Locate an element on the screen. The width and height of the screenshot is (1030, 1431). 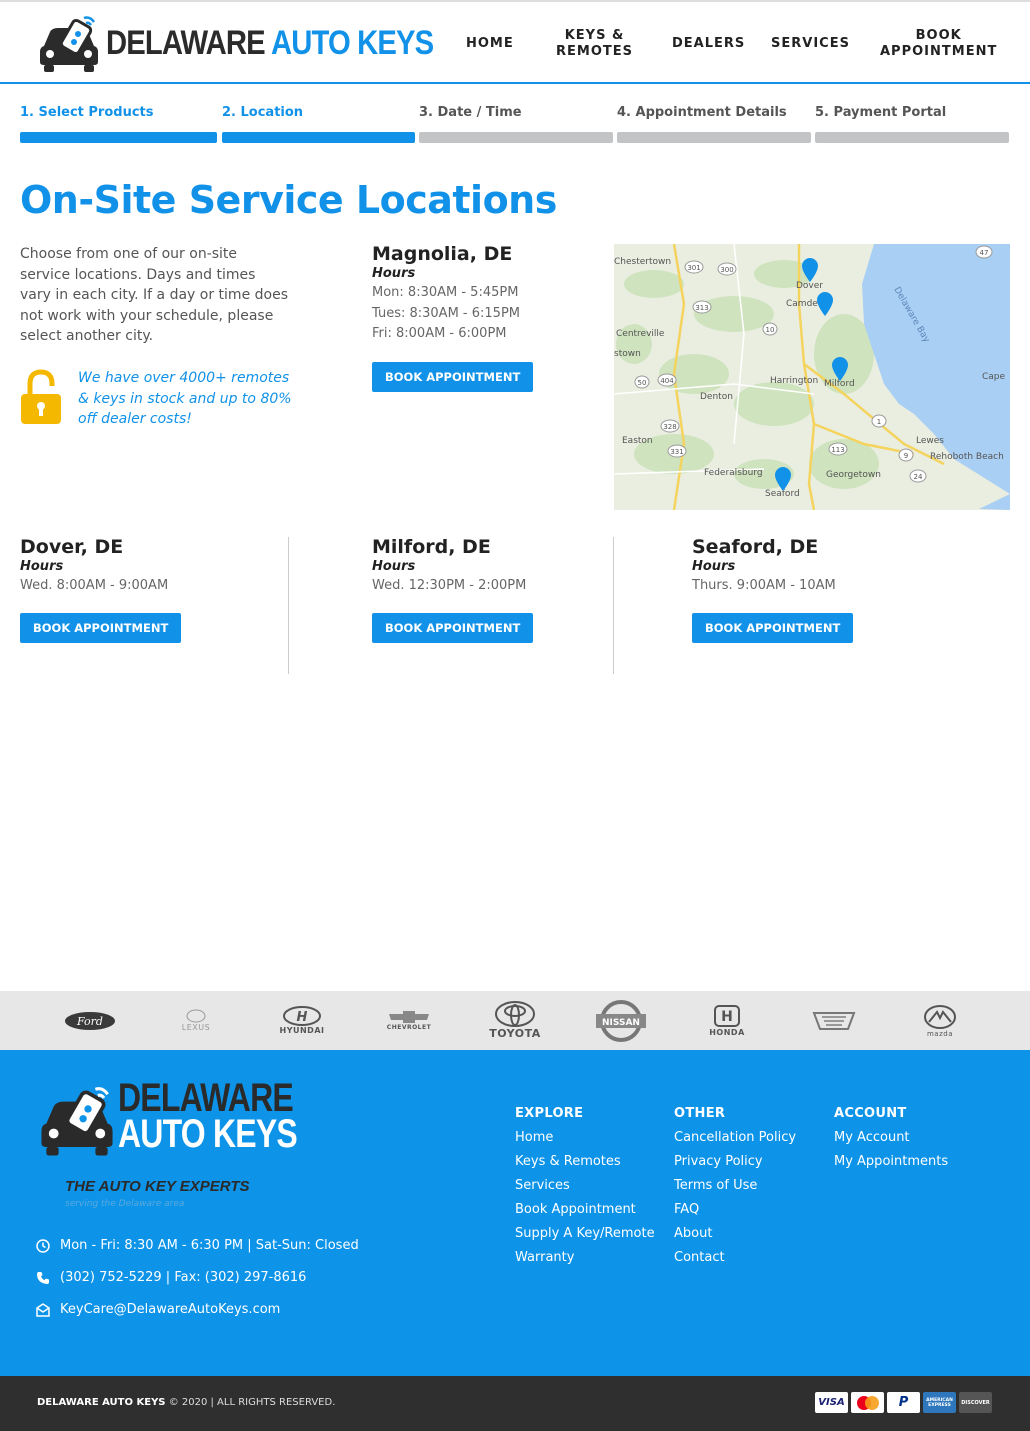
footer-logo-wordmark: DELAWARE AUTO KEYS is located at coordinates (208, 1115).